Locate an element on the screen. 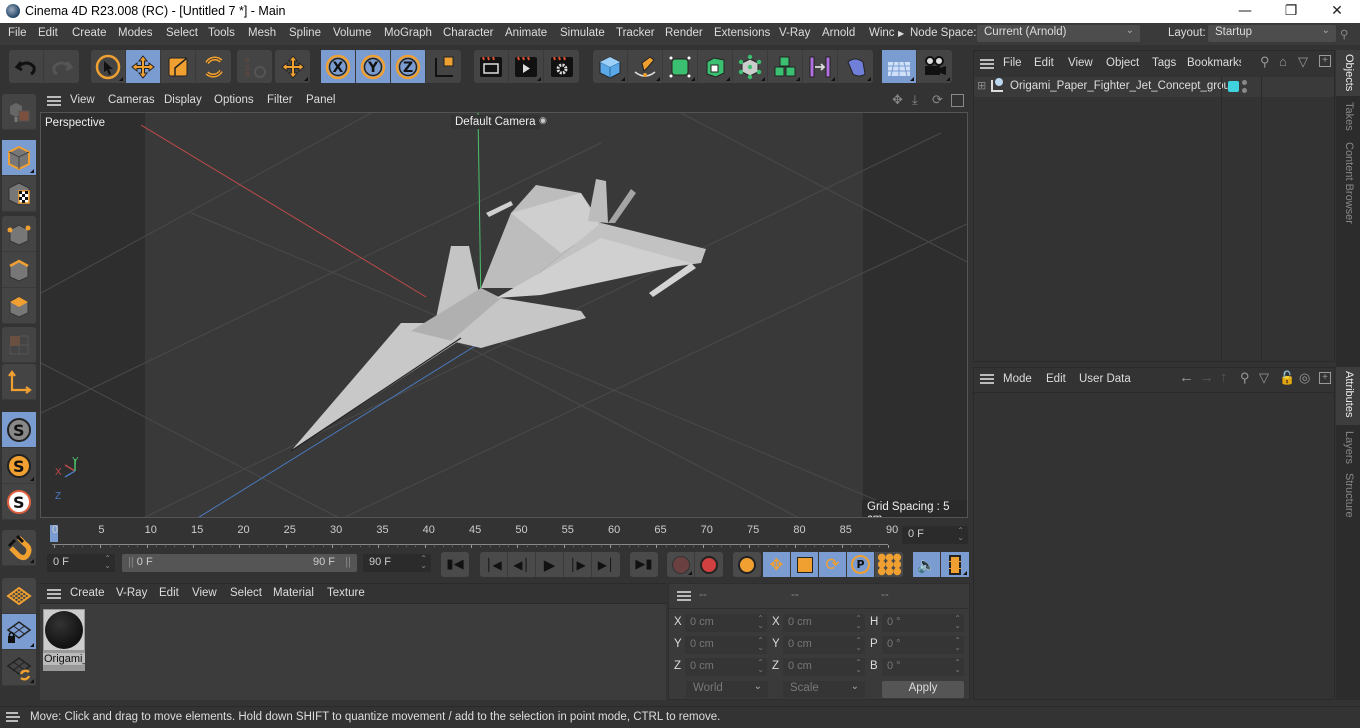  camera-button is located at coordinates (934, 66).